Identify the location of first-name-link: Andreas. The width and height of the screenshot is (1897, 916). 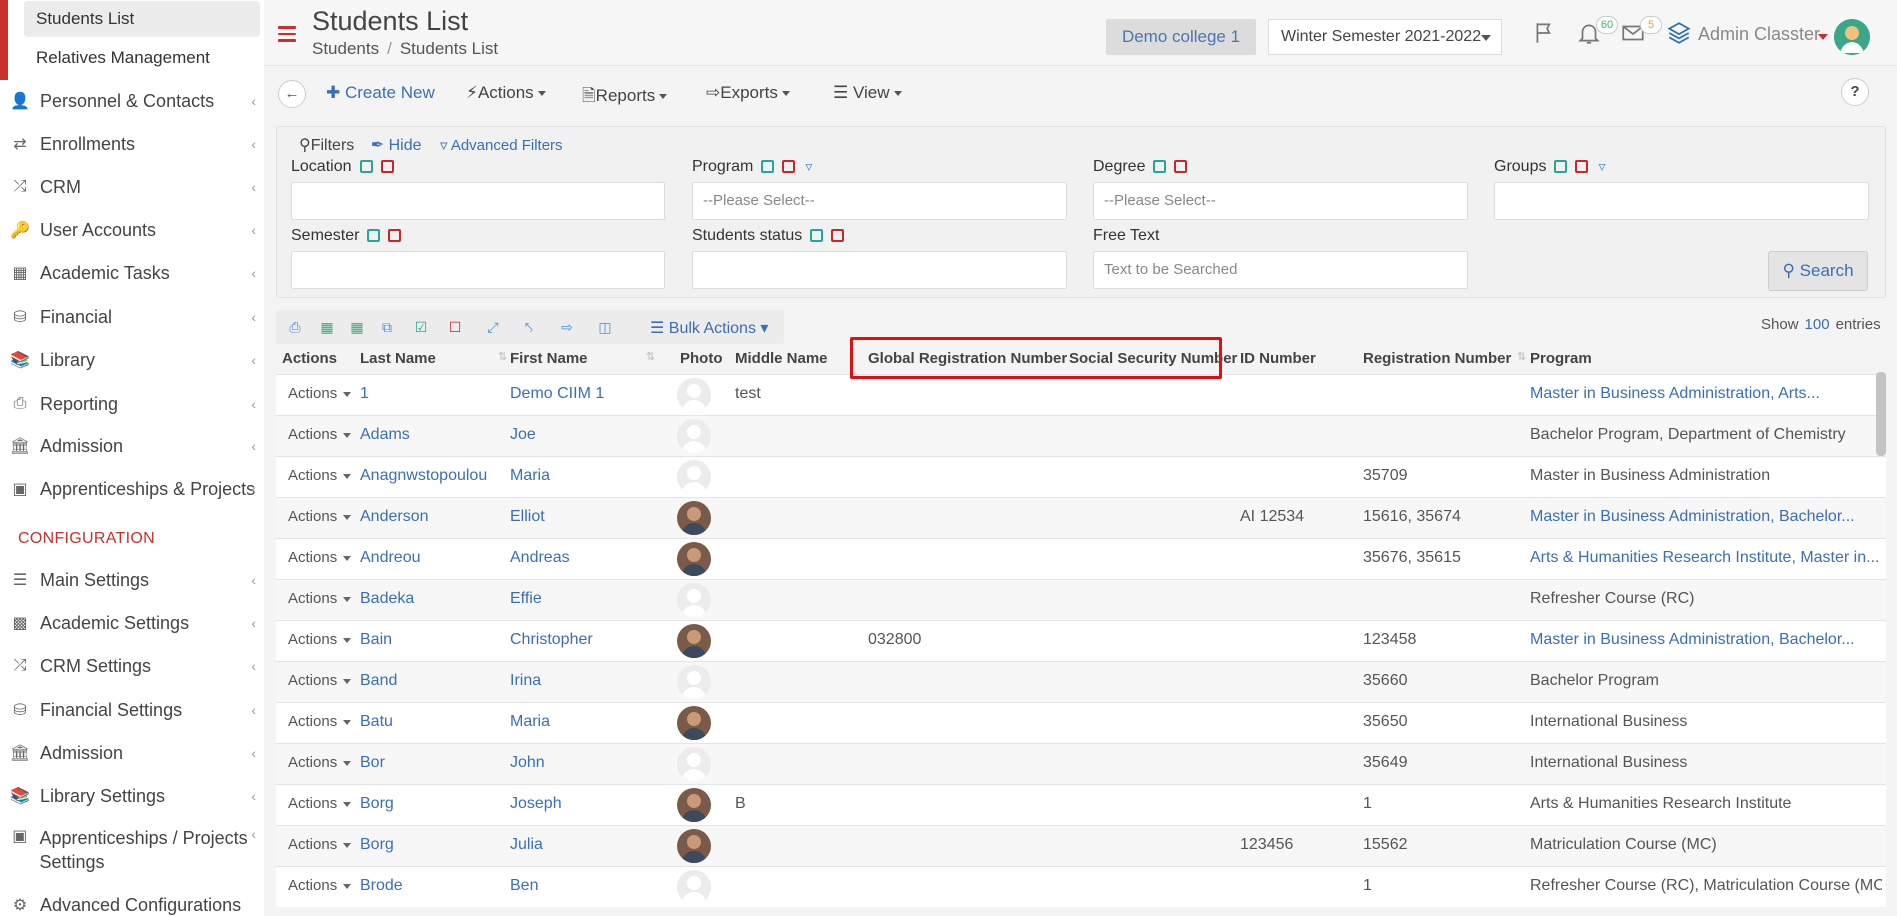
(585, 558).